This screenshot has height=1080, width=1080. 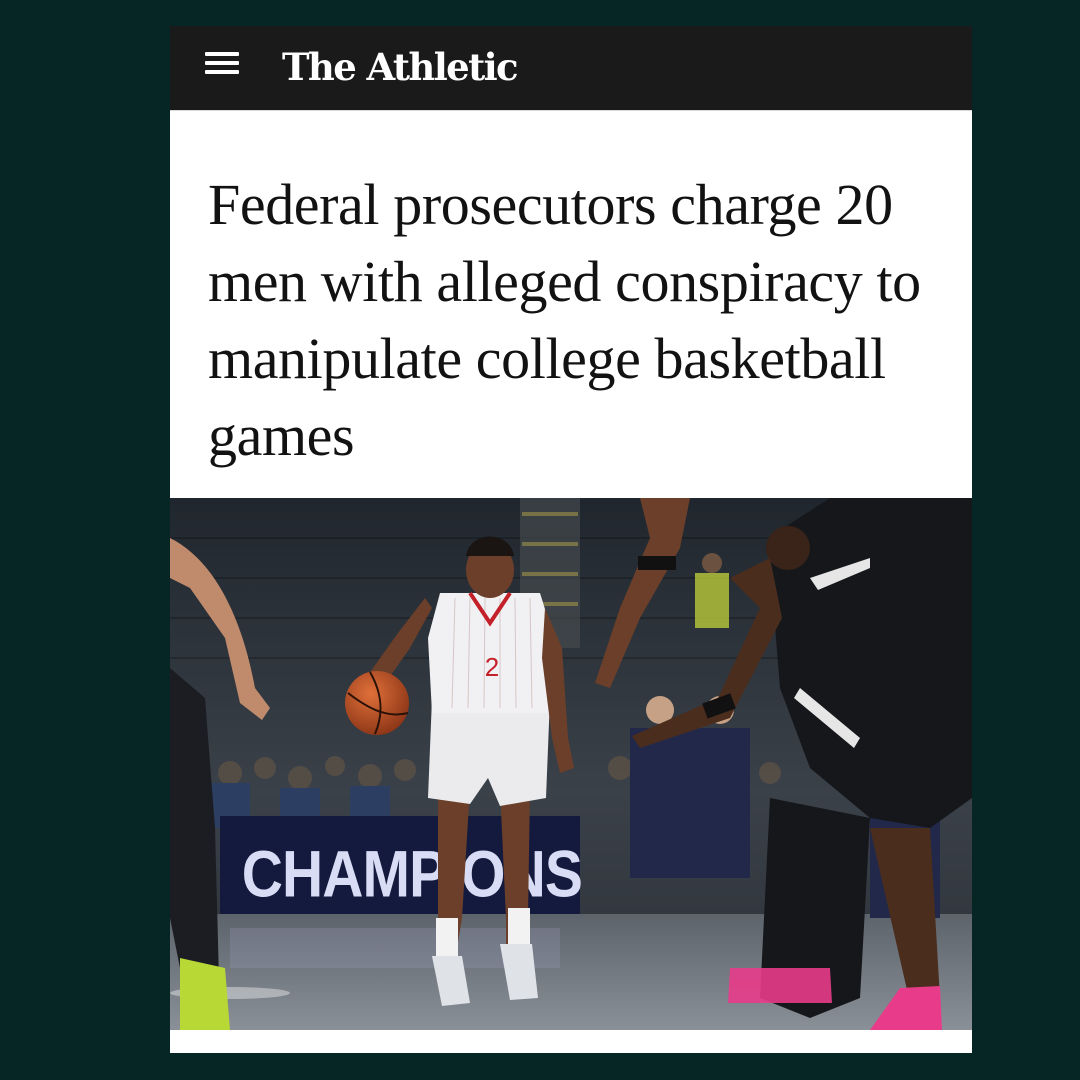 What do you see at coordinates (222, 63) in the screenshot?
I see `hamburger-menu-icon` at bounding box center [222, 63].